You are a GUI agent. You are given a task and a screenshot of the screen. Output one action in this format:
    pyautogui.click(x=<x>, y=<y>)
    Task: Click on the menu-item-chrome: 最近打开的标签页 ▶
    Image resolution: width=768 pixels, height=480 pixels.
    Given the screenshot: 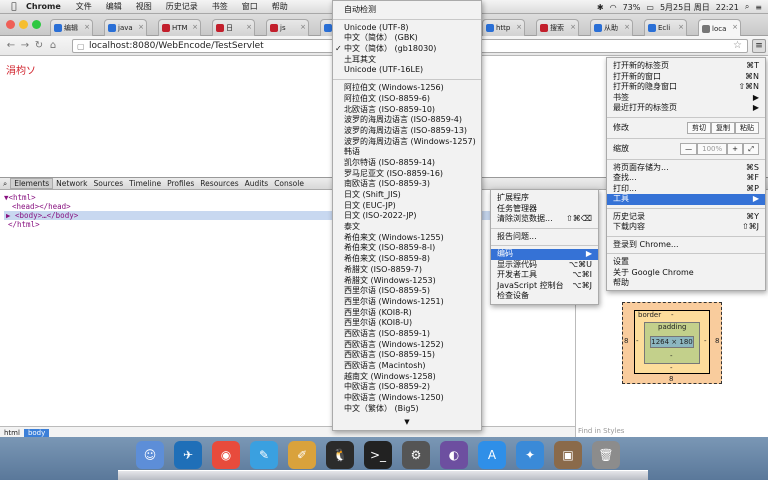 What is the action you would take?
    pyautogui.click(x=686, y=108)
    